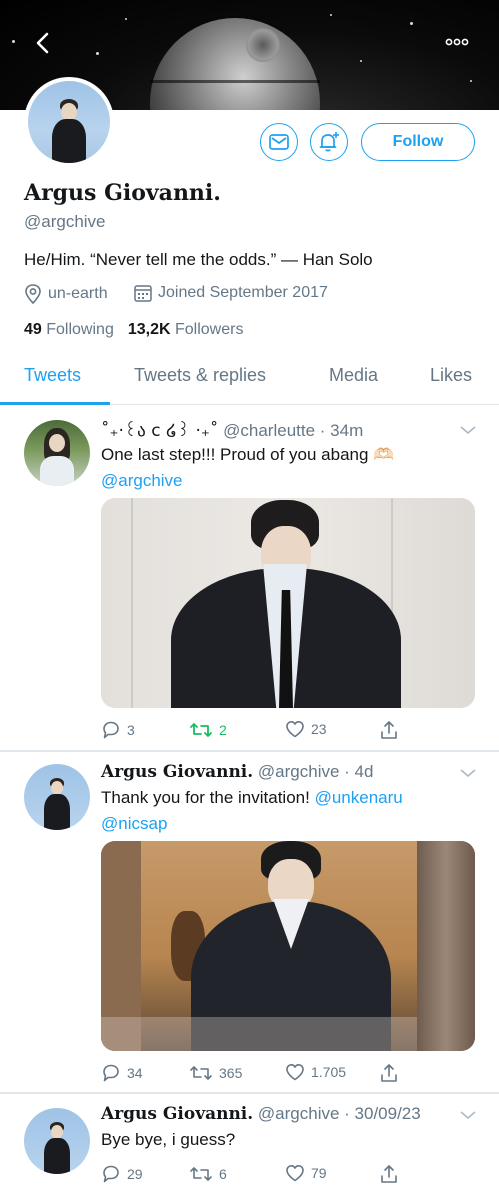  I want to click on message-button, so click(279, 142).